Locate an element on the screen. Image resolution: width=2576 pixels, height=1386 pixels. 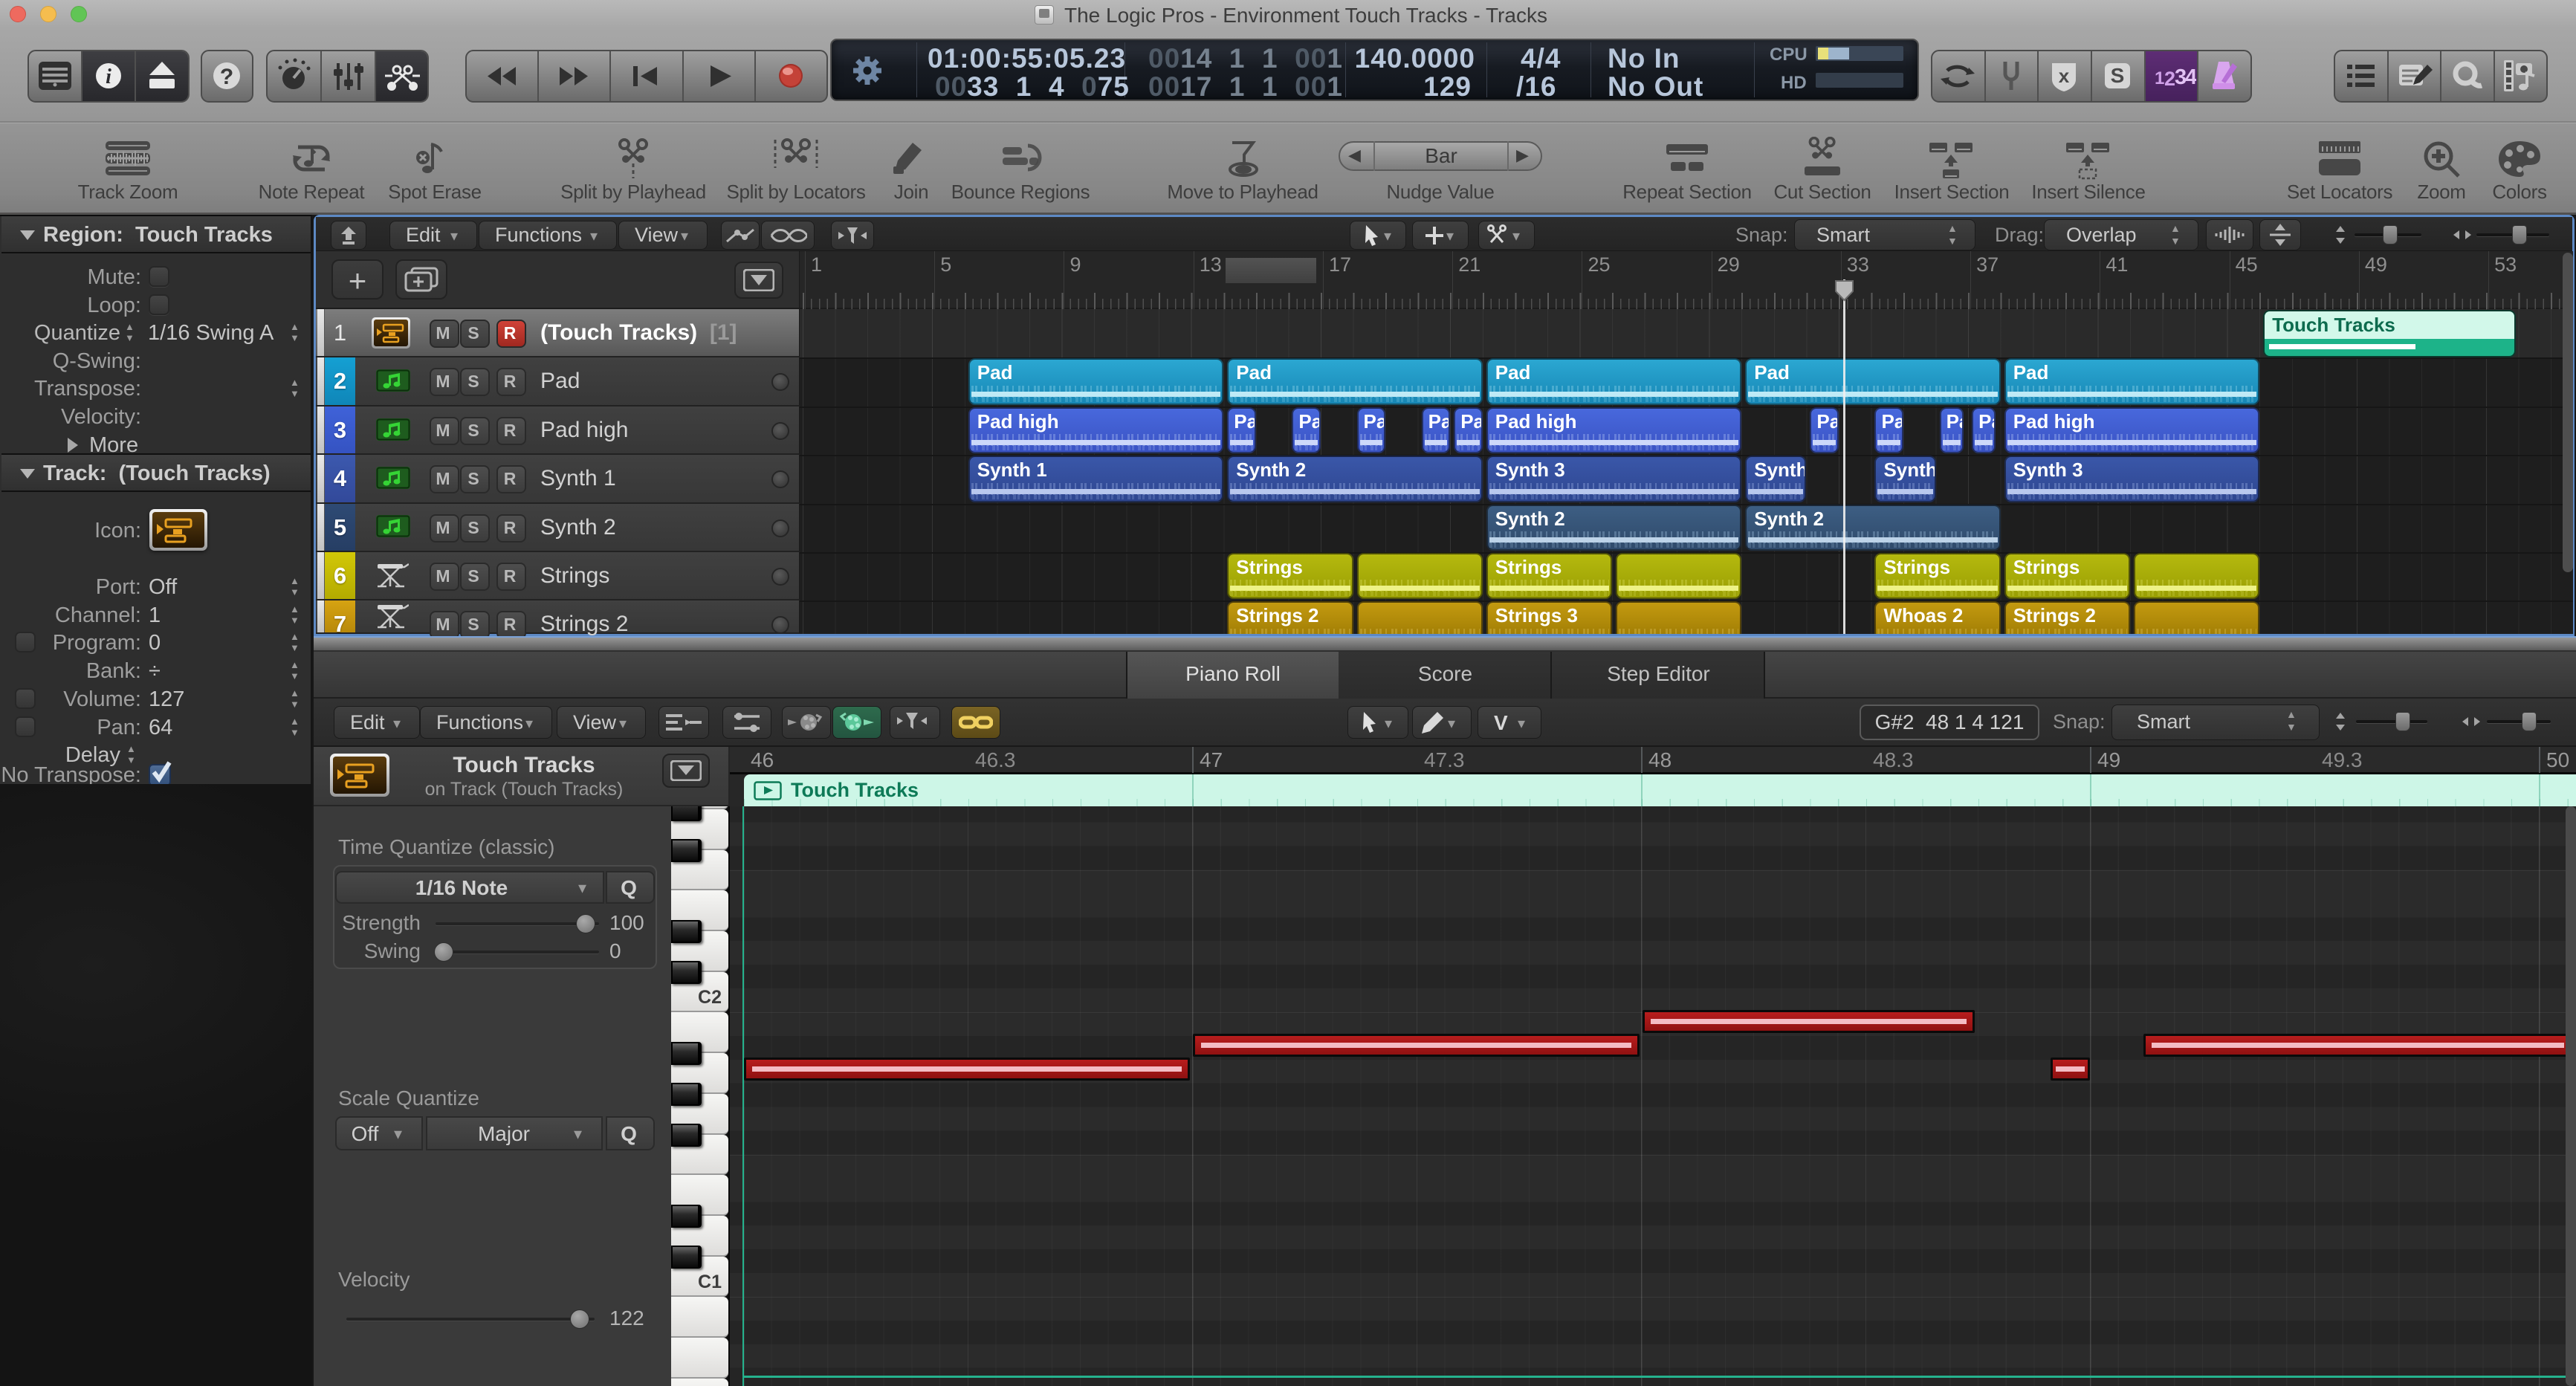
svg-text: S is located at coordinates (2118, 75).